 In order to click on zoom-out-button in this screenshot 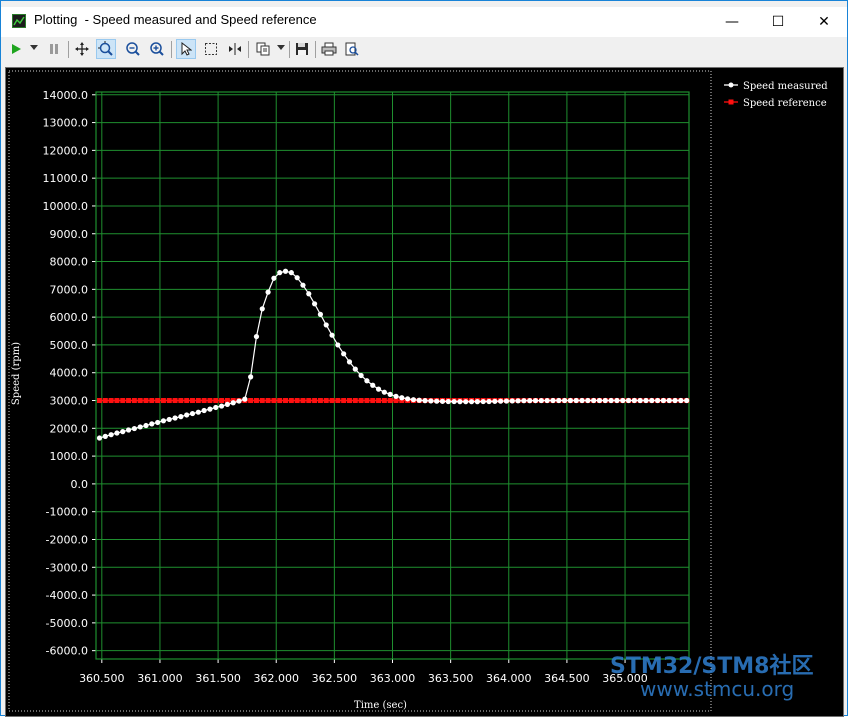, I will do `click(133, 49)`.